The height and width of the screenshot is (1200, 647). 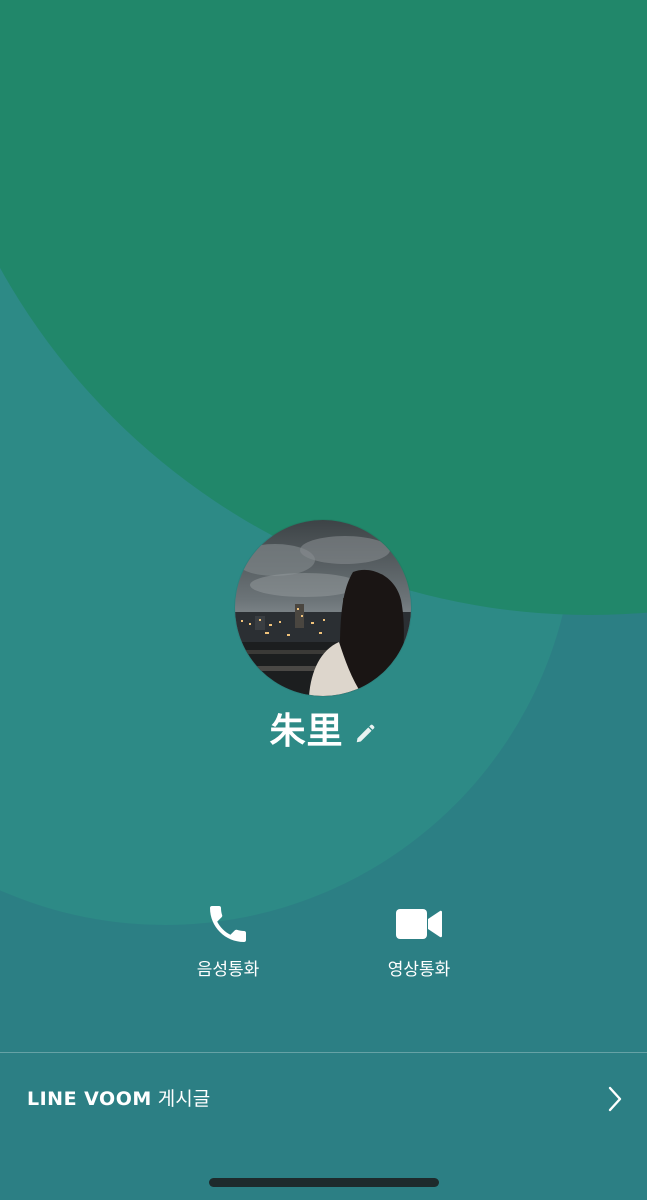 I want to click on line-voom-posts-label: LINE VOOM 게시글, so click(x=118, y=1099).